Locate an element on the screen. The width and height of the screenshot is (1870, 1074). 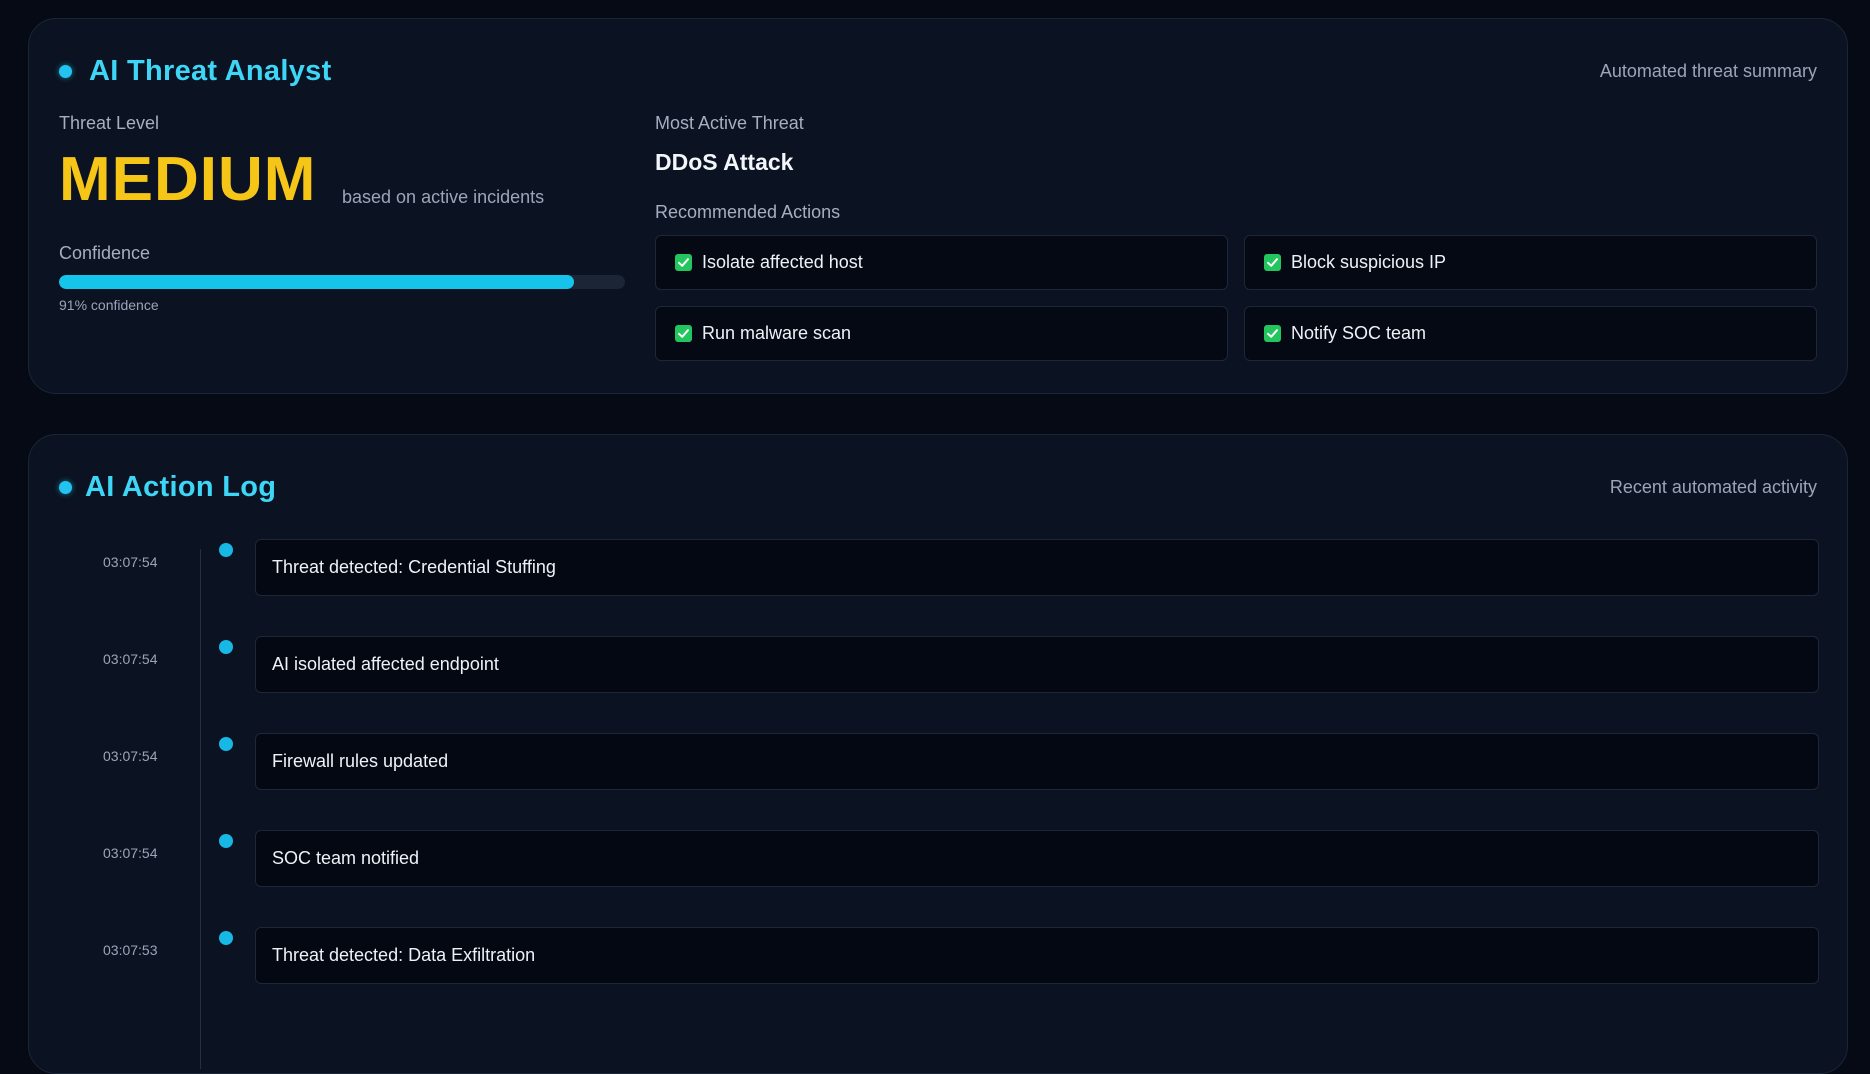
log-entry-text: AI isolated affected endpoint is located at coordinates (385, 664).